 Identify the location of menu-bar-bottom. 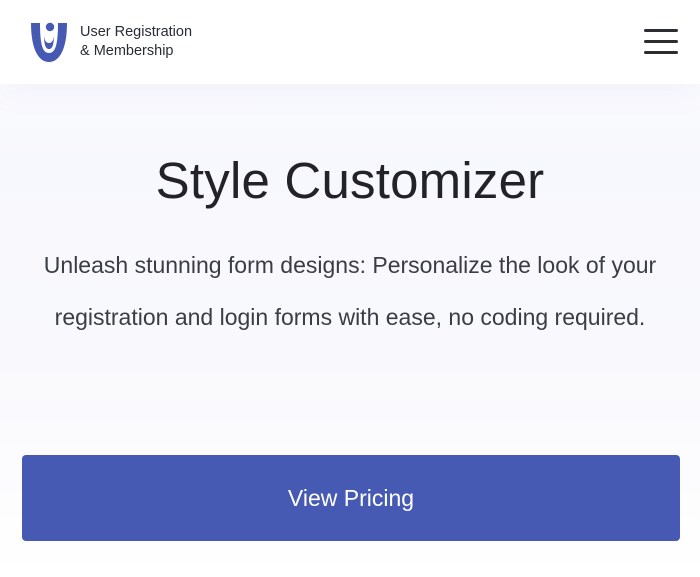
(661, 52).